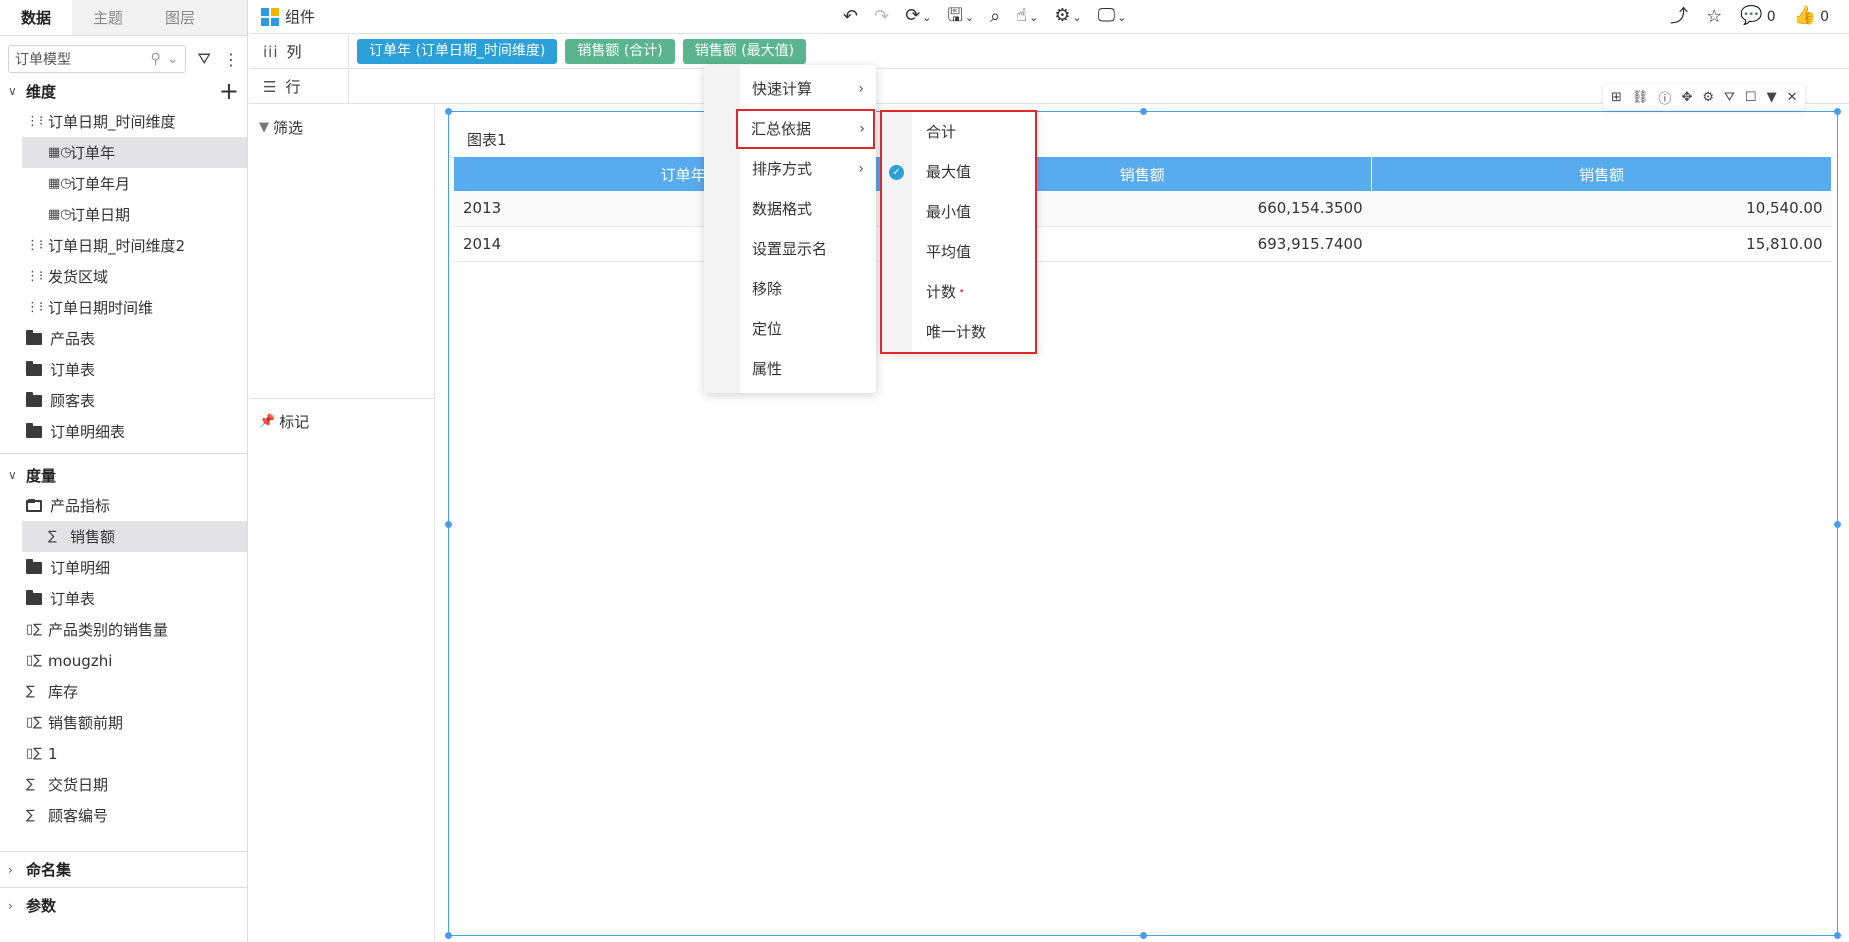 This screenshot has height=942, width=1849. I want to click on share-icon: ⤴, so click(1679, 16).